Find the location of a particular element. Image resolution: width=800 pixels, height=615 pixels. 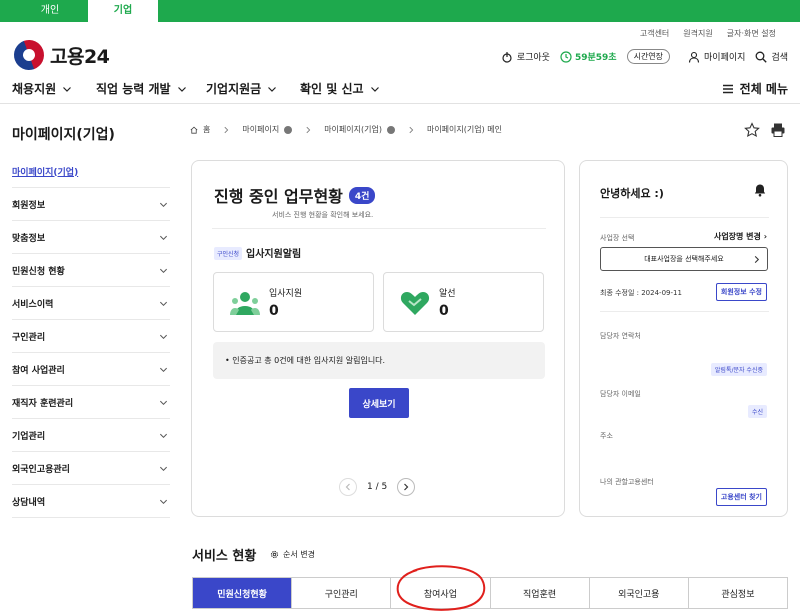

sidebar-item-service-history: 서비스이력 is located at coordinates (91, 303).